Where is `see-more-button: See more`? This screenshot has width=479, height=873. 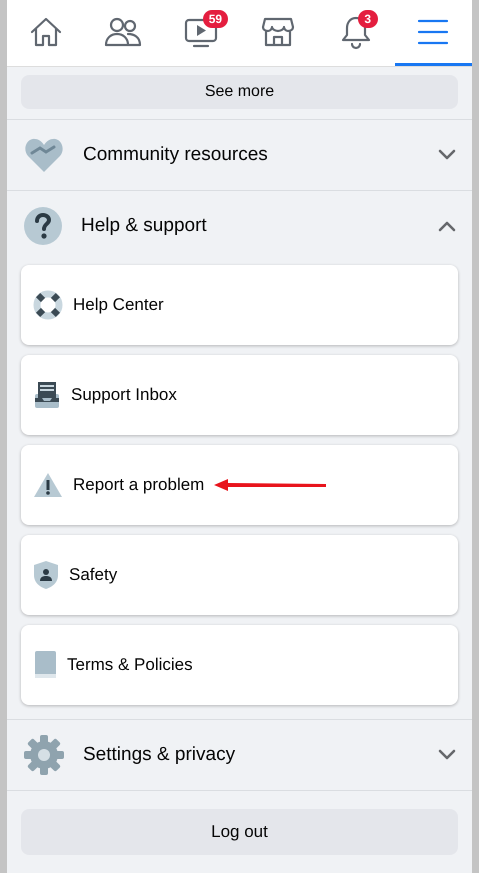
see-more-button: See more is located at coordinates (239, 92).